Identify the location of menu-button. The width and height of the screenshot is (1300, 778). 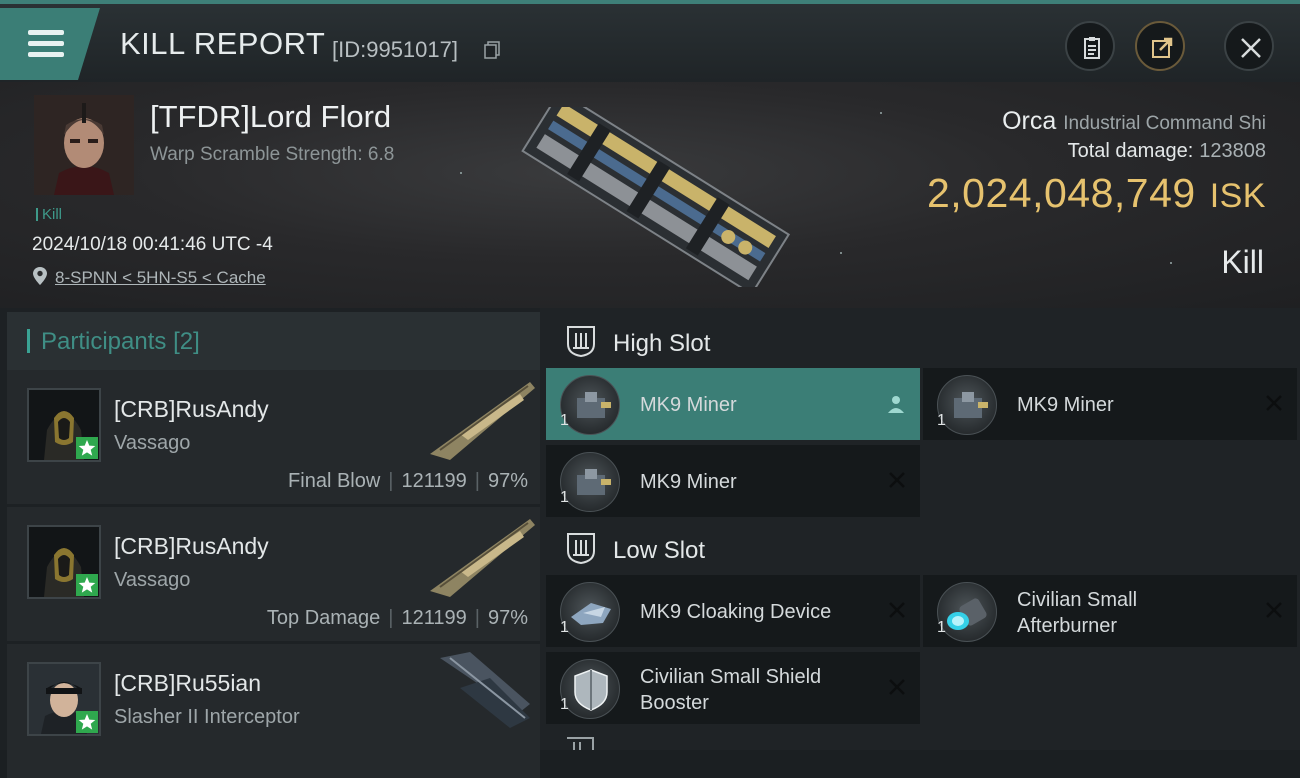
(50, 44).